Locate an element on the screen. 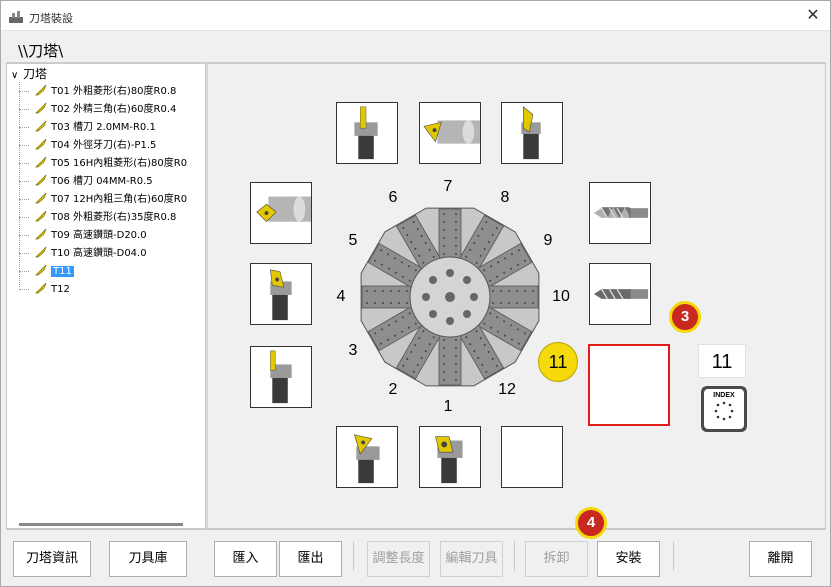 Image resolution: width=831 pixels, height=587 pixels. tree-item-label: T08 外粗菱形(右)35度R0.8 is located at coordinates (114, 217).